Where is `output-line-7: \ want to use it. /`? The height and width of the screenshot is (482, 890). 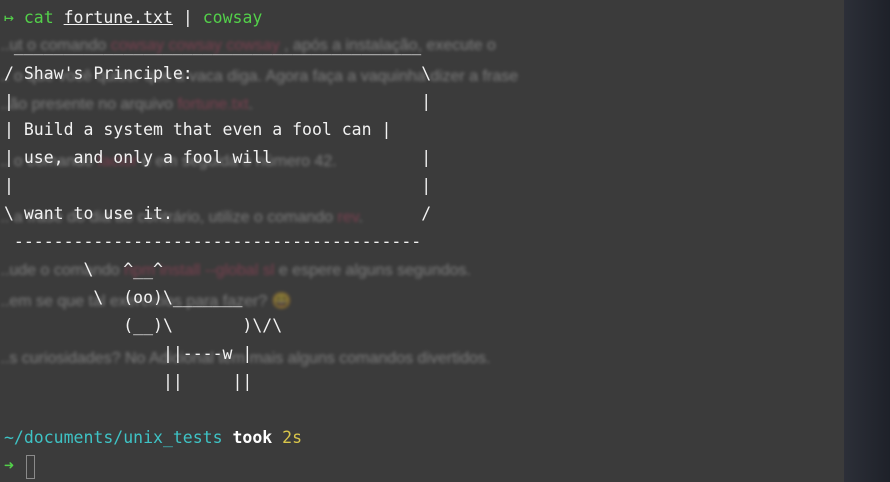 output-line-7: \ want to use it. / is located at coordinates (218, 213).